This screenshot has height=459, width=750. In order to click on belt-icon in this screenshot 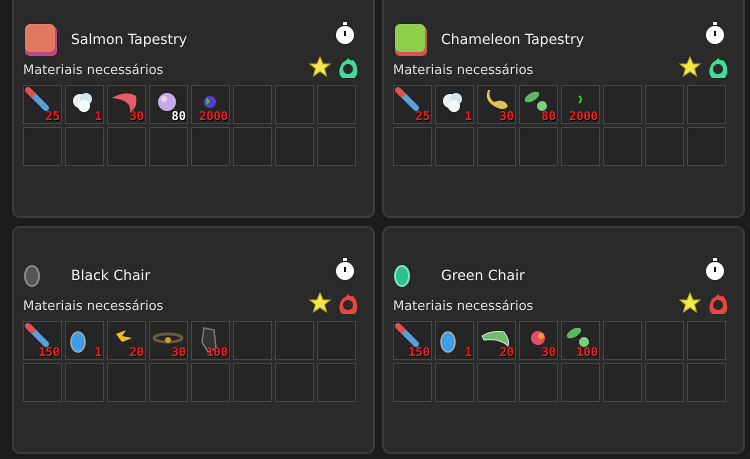, I will do `click(168, 338)`.